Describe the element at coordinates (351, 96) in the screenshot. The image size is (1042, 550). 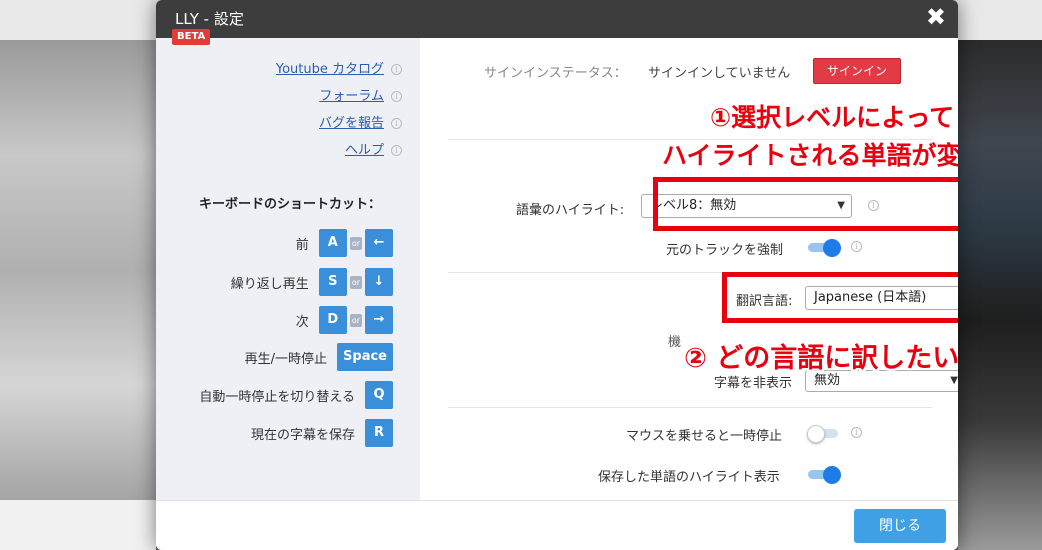
I see `forum-link: フォーラム` at that location.